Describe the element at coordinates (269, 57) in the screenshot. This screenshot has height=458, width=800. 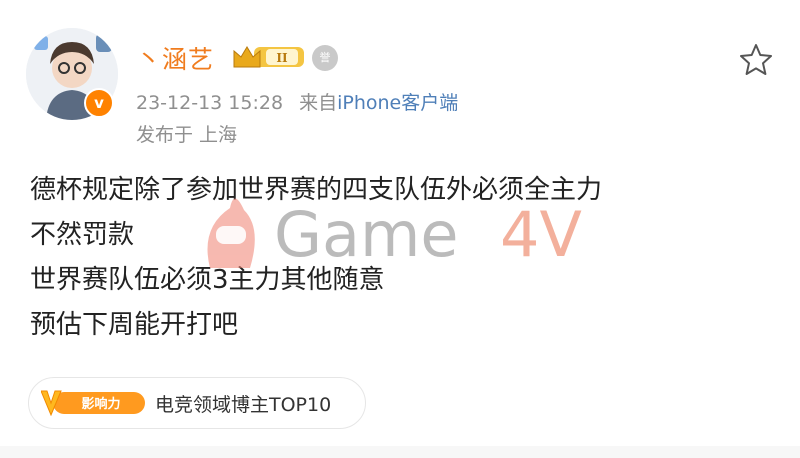
I see `crown-level-icon: II` at that location.